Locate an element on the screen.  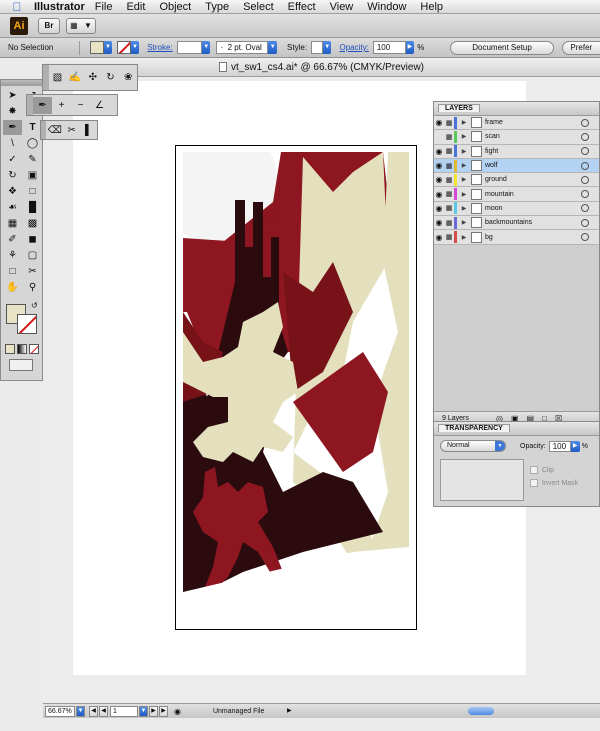
paintbrush-tool-icon: ✓ is located at coordinates (12, 159).